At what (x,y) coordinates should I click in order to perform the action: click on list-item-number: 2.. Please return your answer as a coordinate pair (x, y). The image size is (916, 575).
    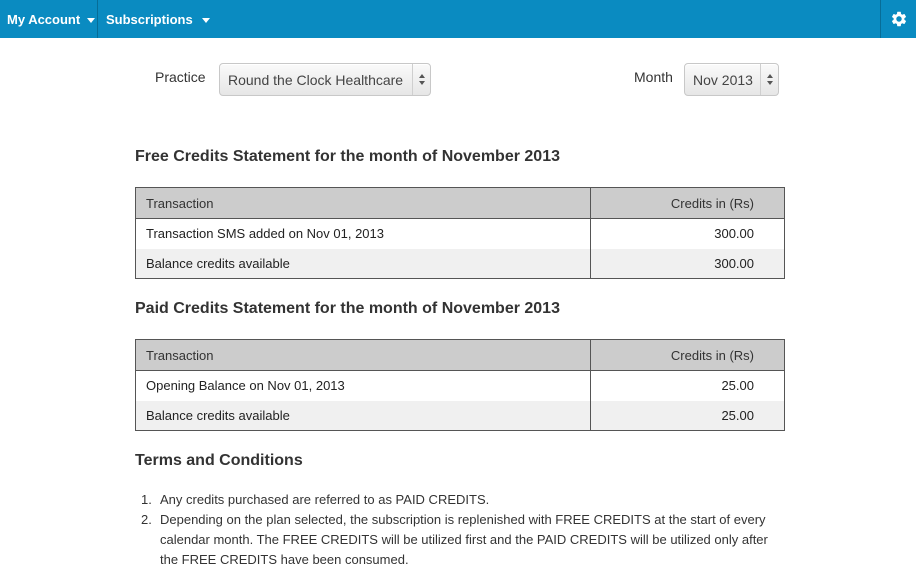
    Looking at the image, I should click on (146, 519).